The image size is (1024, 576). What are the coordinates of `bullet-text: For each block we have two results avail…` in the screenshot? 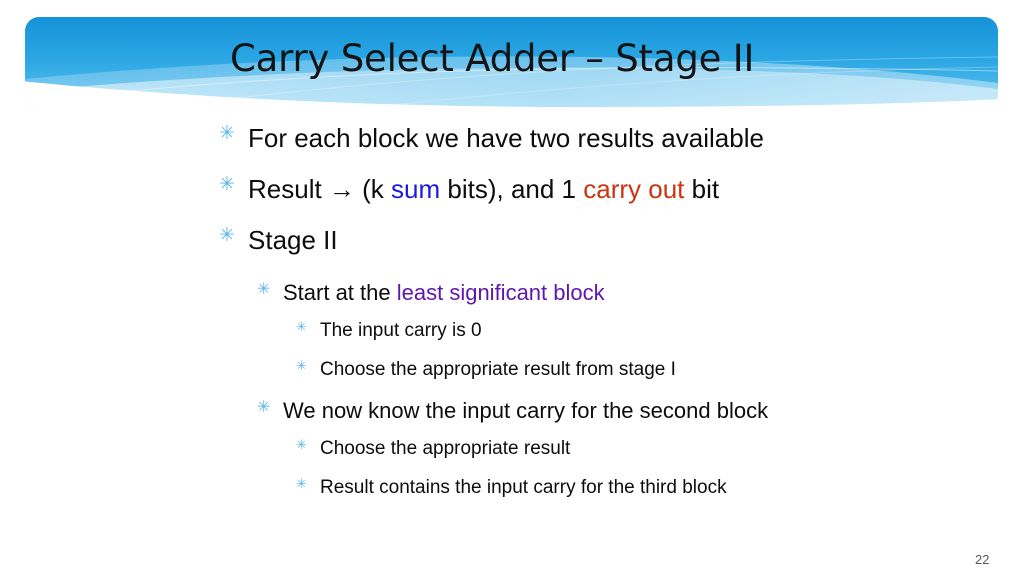 It's located at (506, 138).